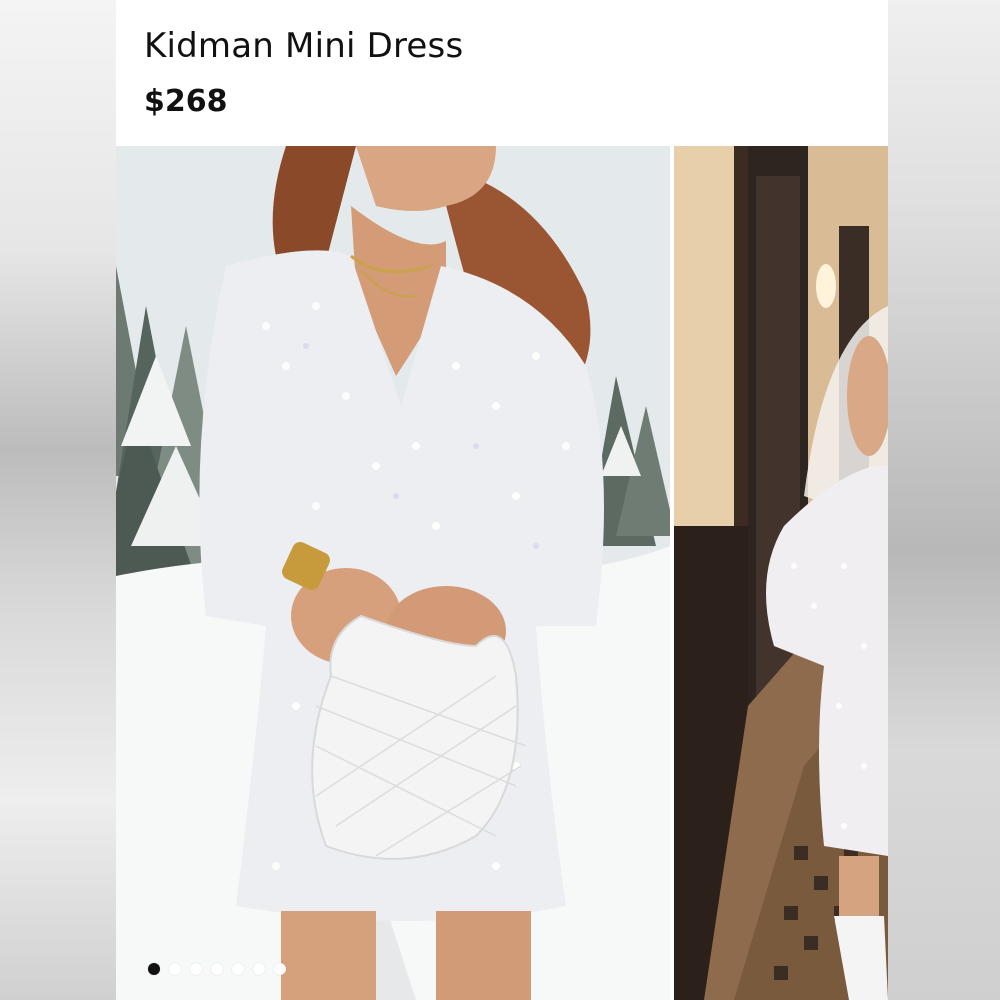  What do you see at coordinates (304, 46) in the screenshot?
I see `product-title: Kidman Mini Dress` at bounding box center [304, 46].